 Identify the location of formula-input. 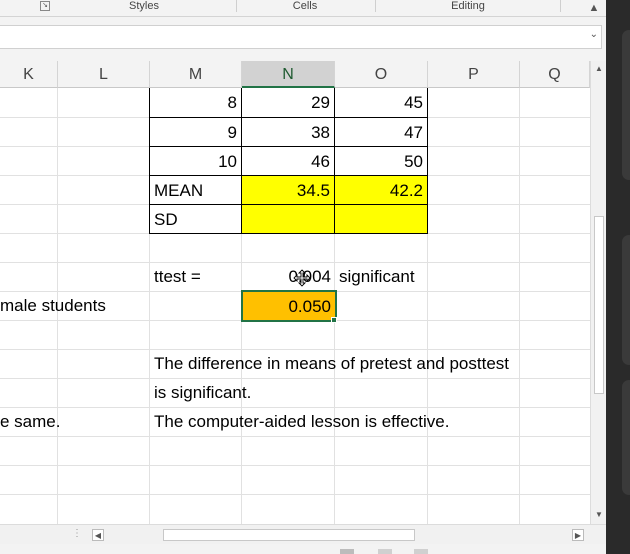
(301, 37).